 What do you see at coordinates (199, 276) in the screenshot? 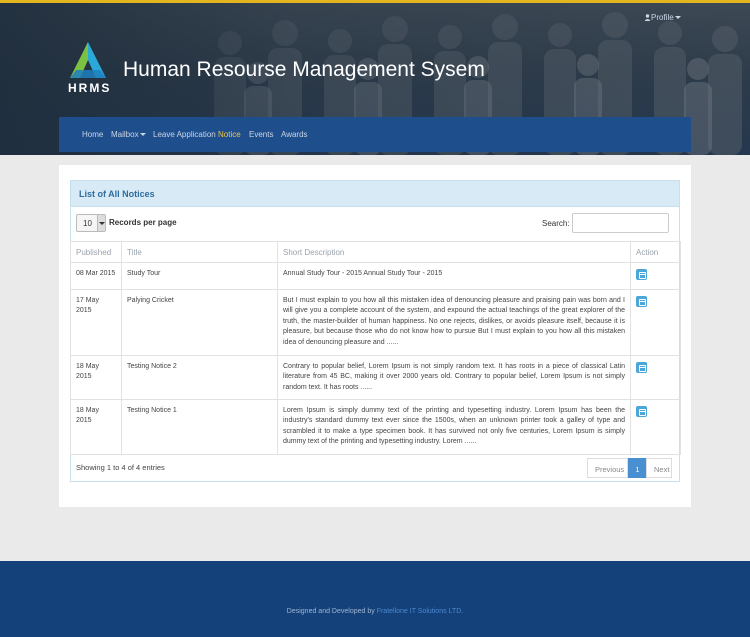
I see `cell-title: Study Tour` at bounding box center [199, 276].